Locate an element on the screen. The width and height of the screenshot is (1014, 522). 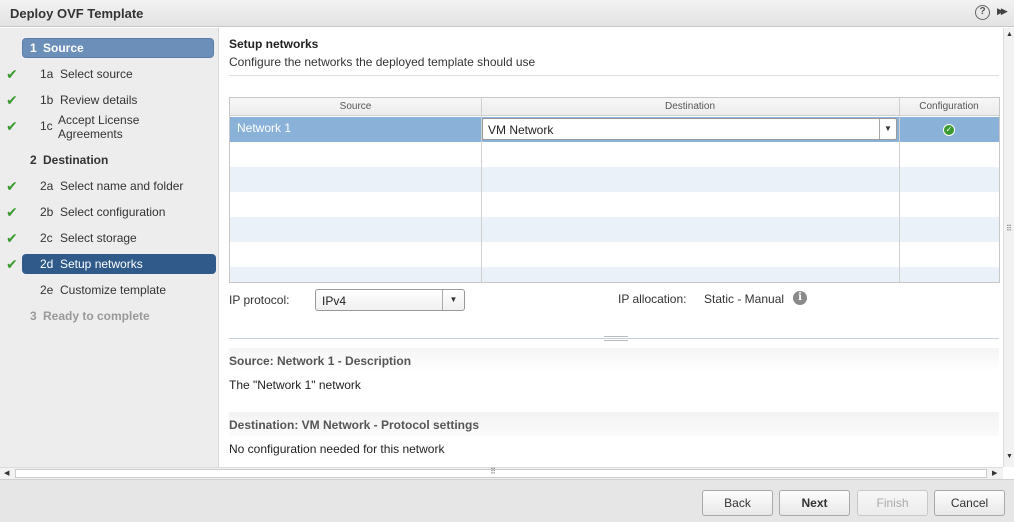
step-label: Select storage is located at coordinates (98, 238).